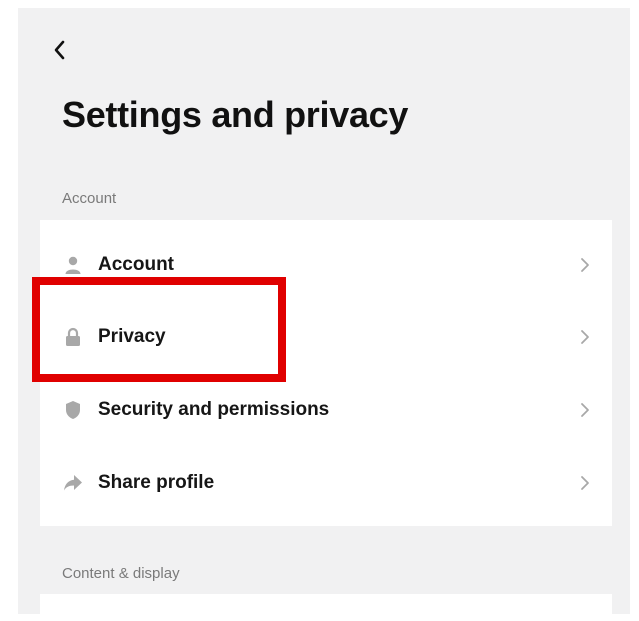 The image size is (639, 621). Describe the element at coordinates (73, 483) in the screenshot. I see `share-icon` at that location.